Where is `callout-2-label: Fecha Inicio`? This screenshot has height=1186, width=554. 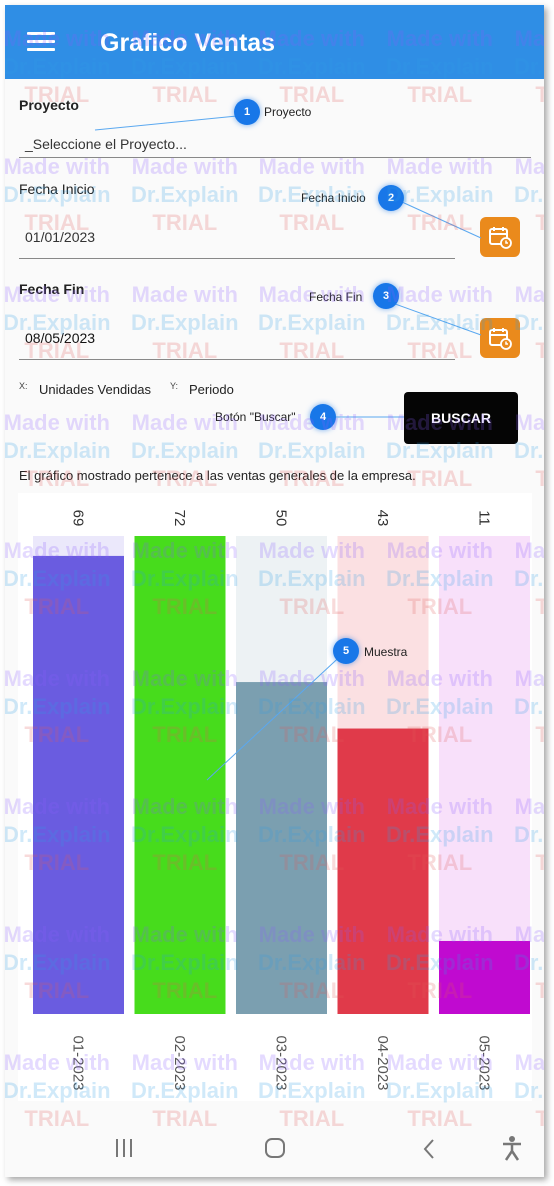 callout-2-label: Fecha Inicio is located at coordinates (333, 198).